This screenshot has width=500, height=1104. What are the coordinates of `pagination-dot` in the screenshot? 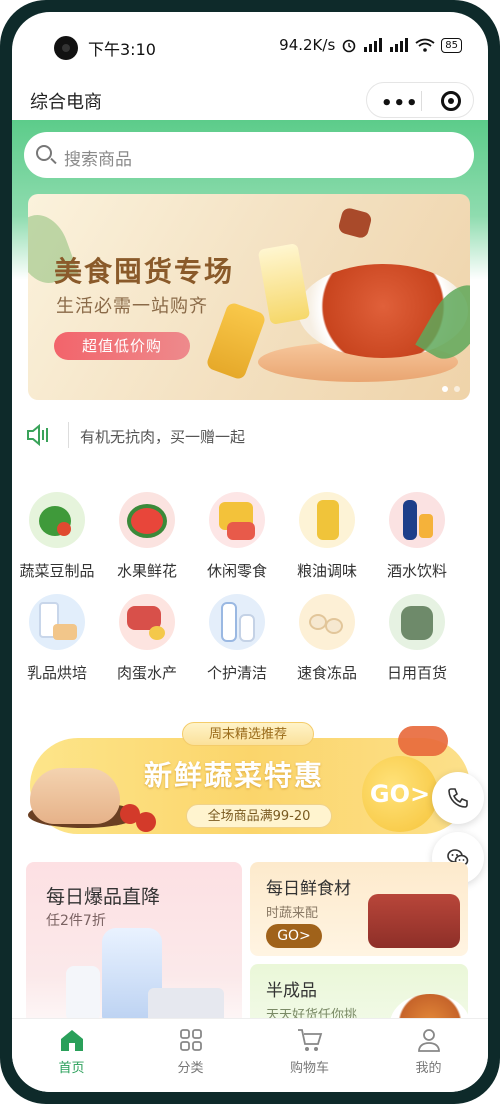 It's located at (457, 389).